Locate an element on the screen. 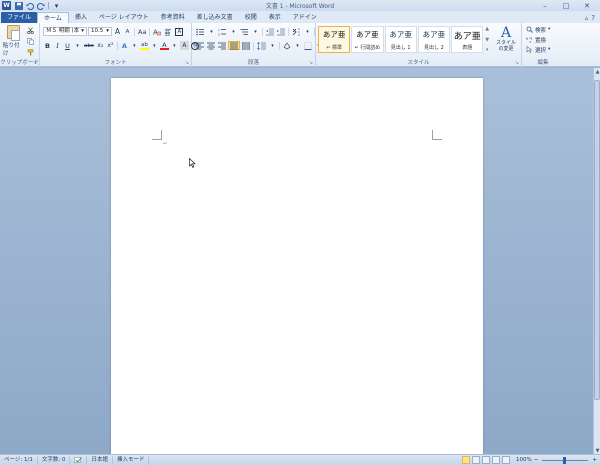 This screenshot has width=600, height=465. help-icon: ? is located at coordinates (593, 18).